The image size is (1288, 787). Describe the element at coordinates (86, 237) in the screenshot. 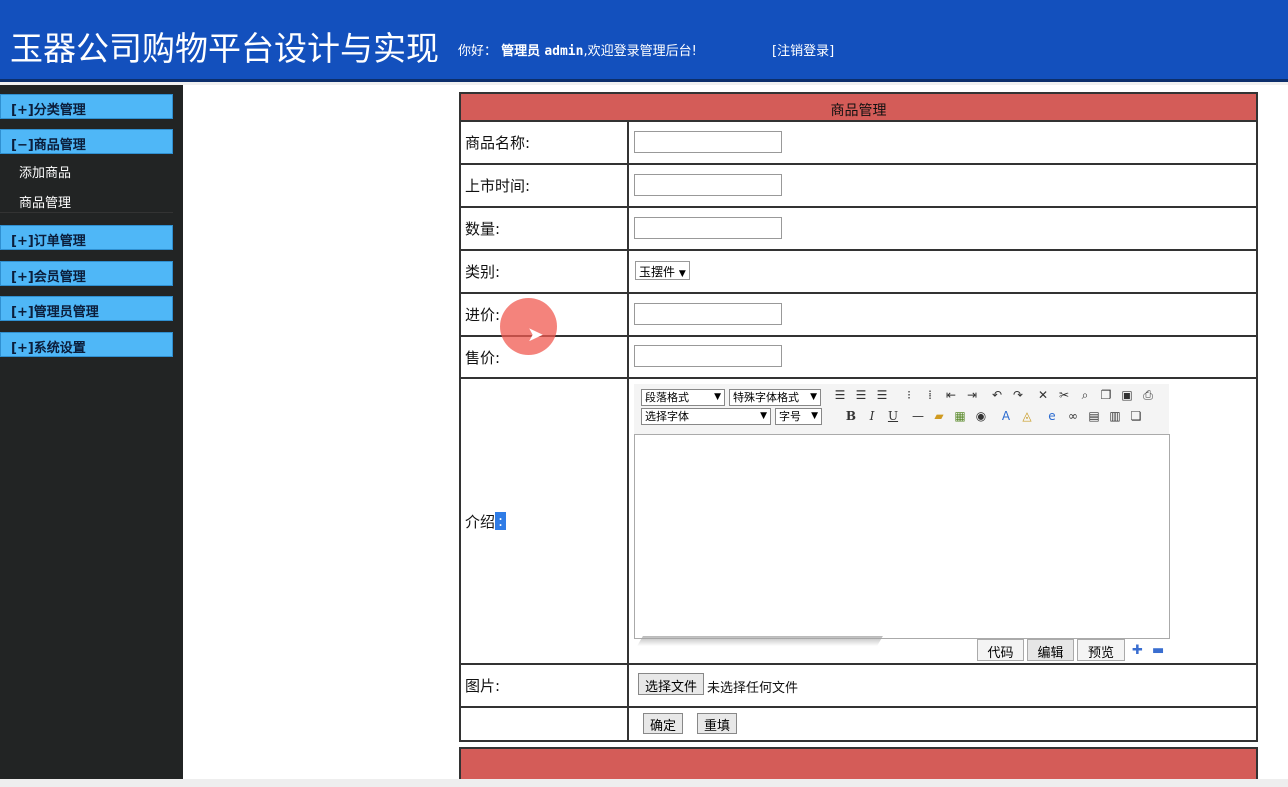

I see `menu-order: [+]订单管理` at that location.